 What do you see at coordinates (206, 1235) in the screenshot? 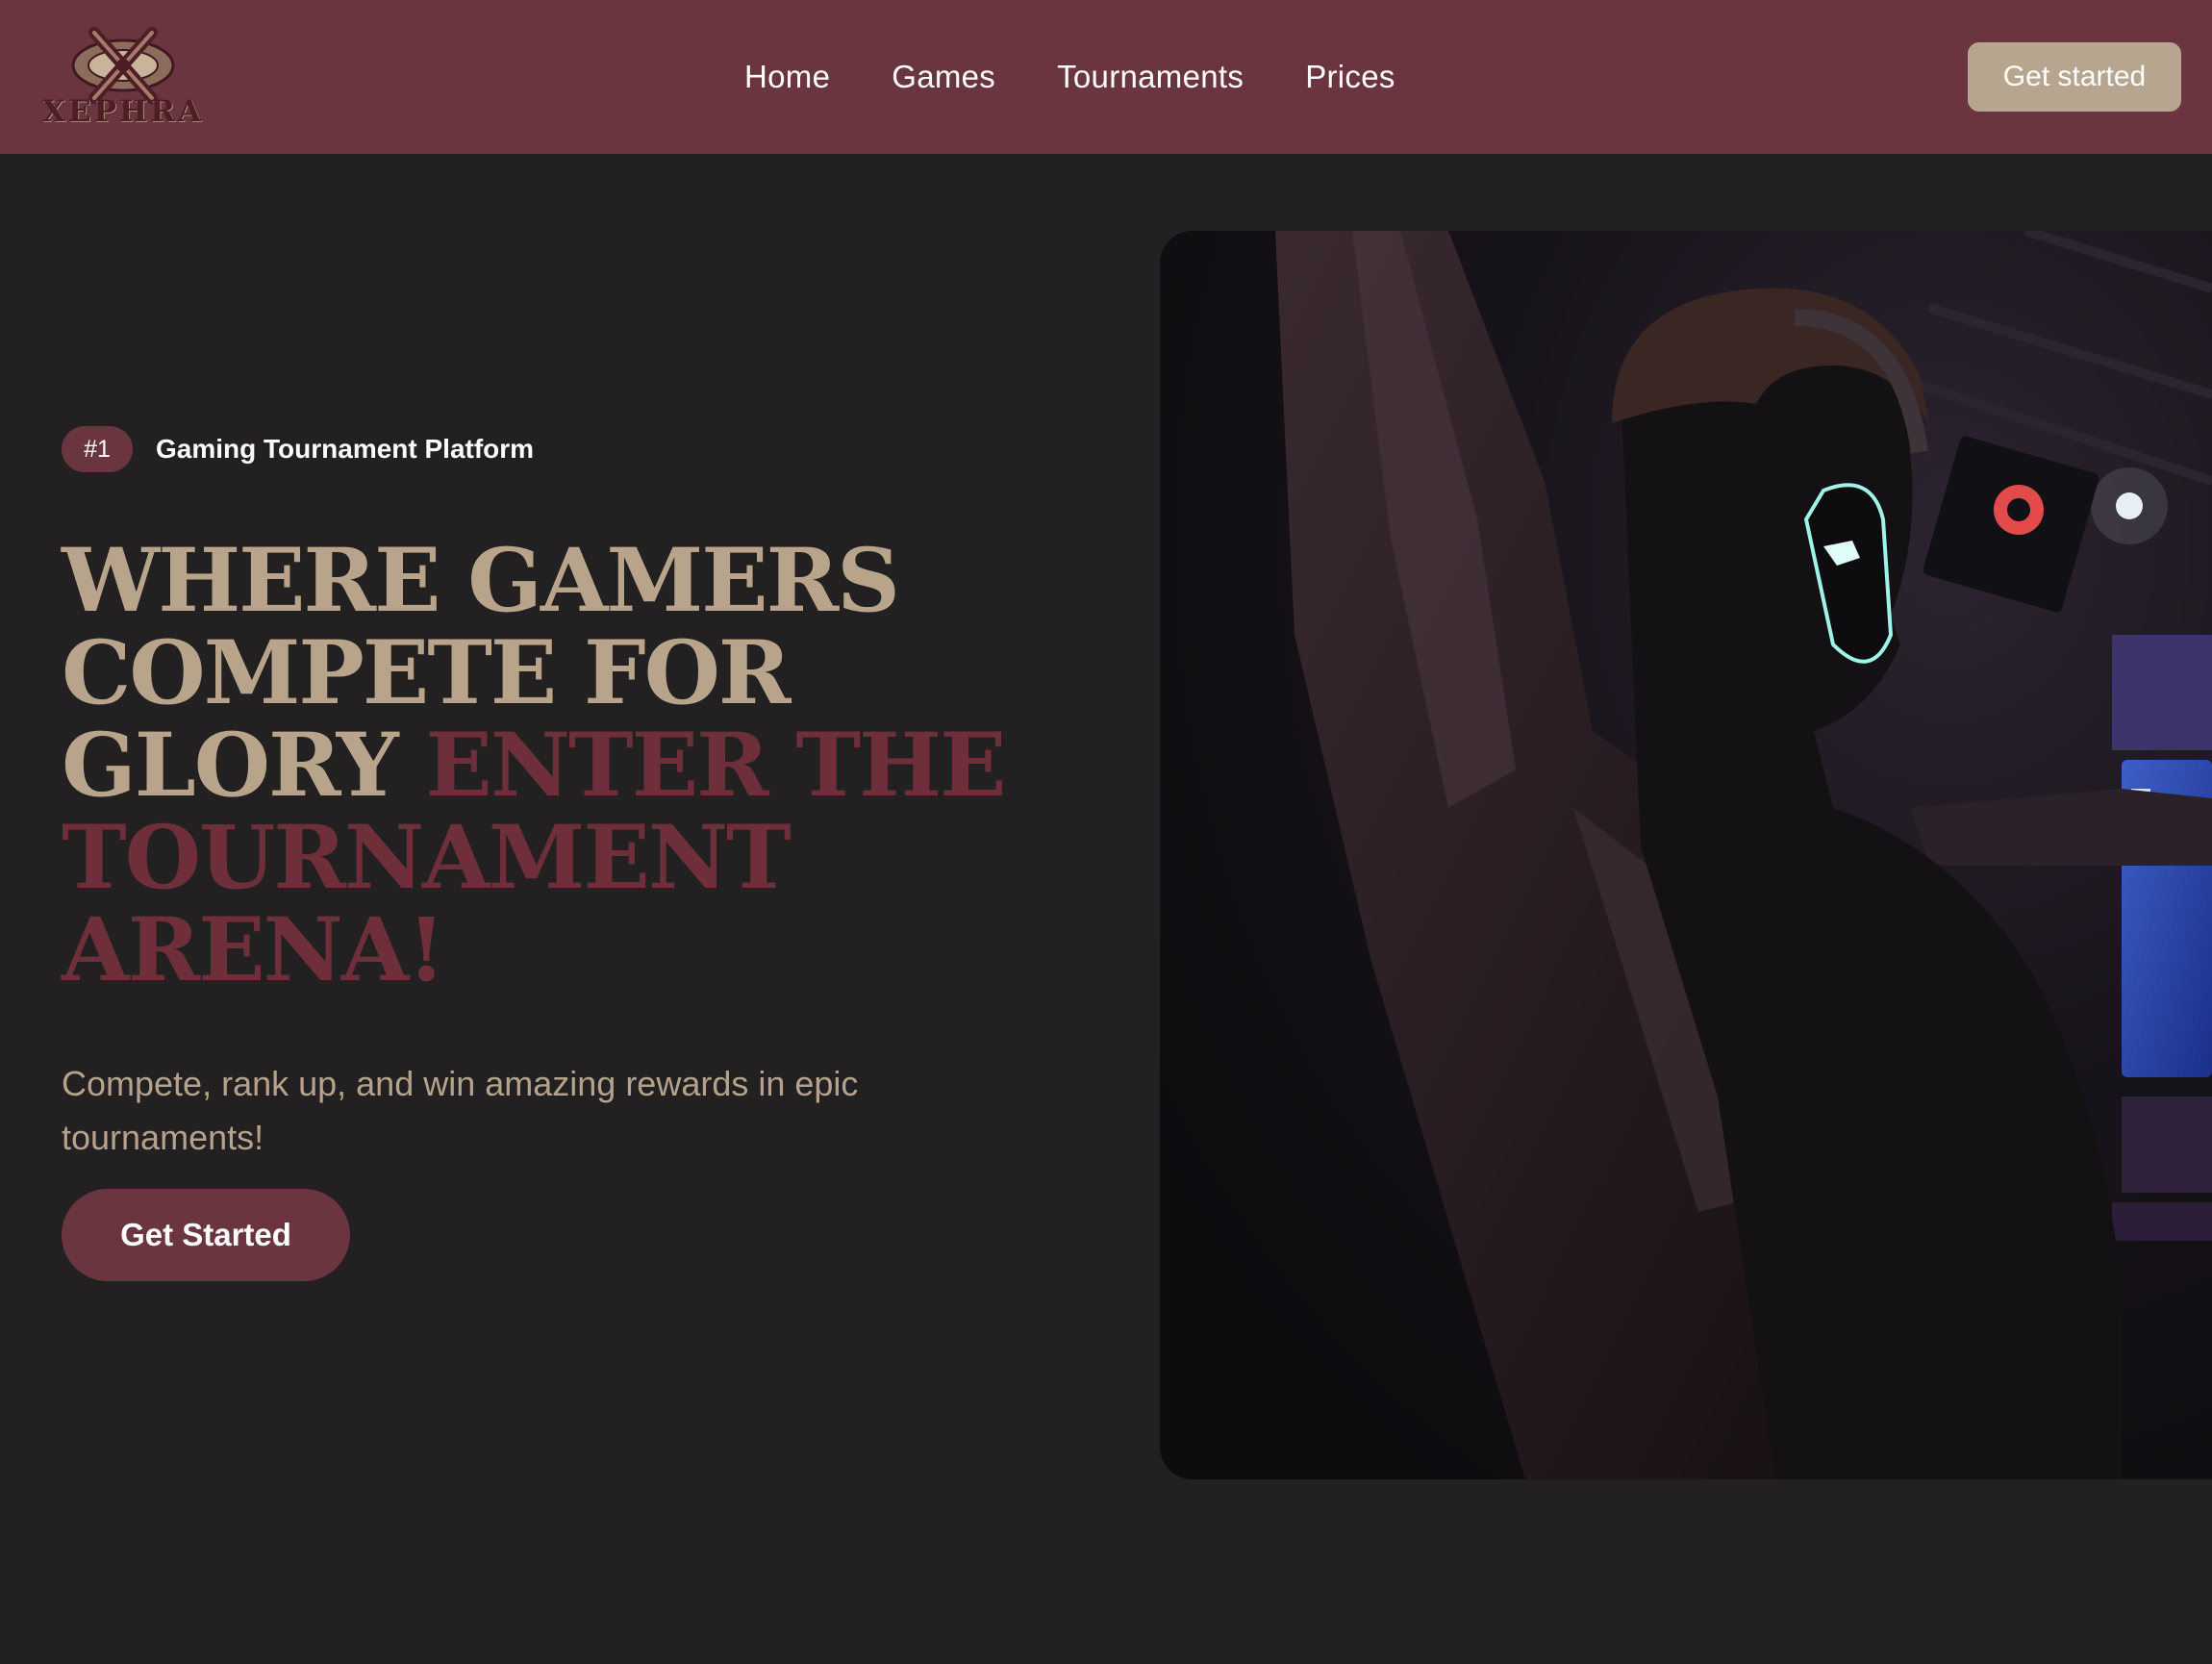
I see `hero-get-started-button: Get Started` at bounding box center [206, 1235].